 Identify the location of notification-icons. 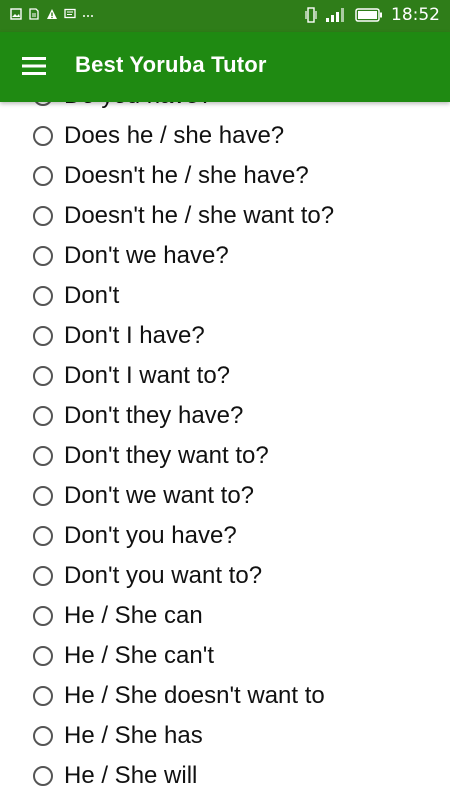
(52, 14).